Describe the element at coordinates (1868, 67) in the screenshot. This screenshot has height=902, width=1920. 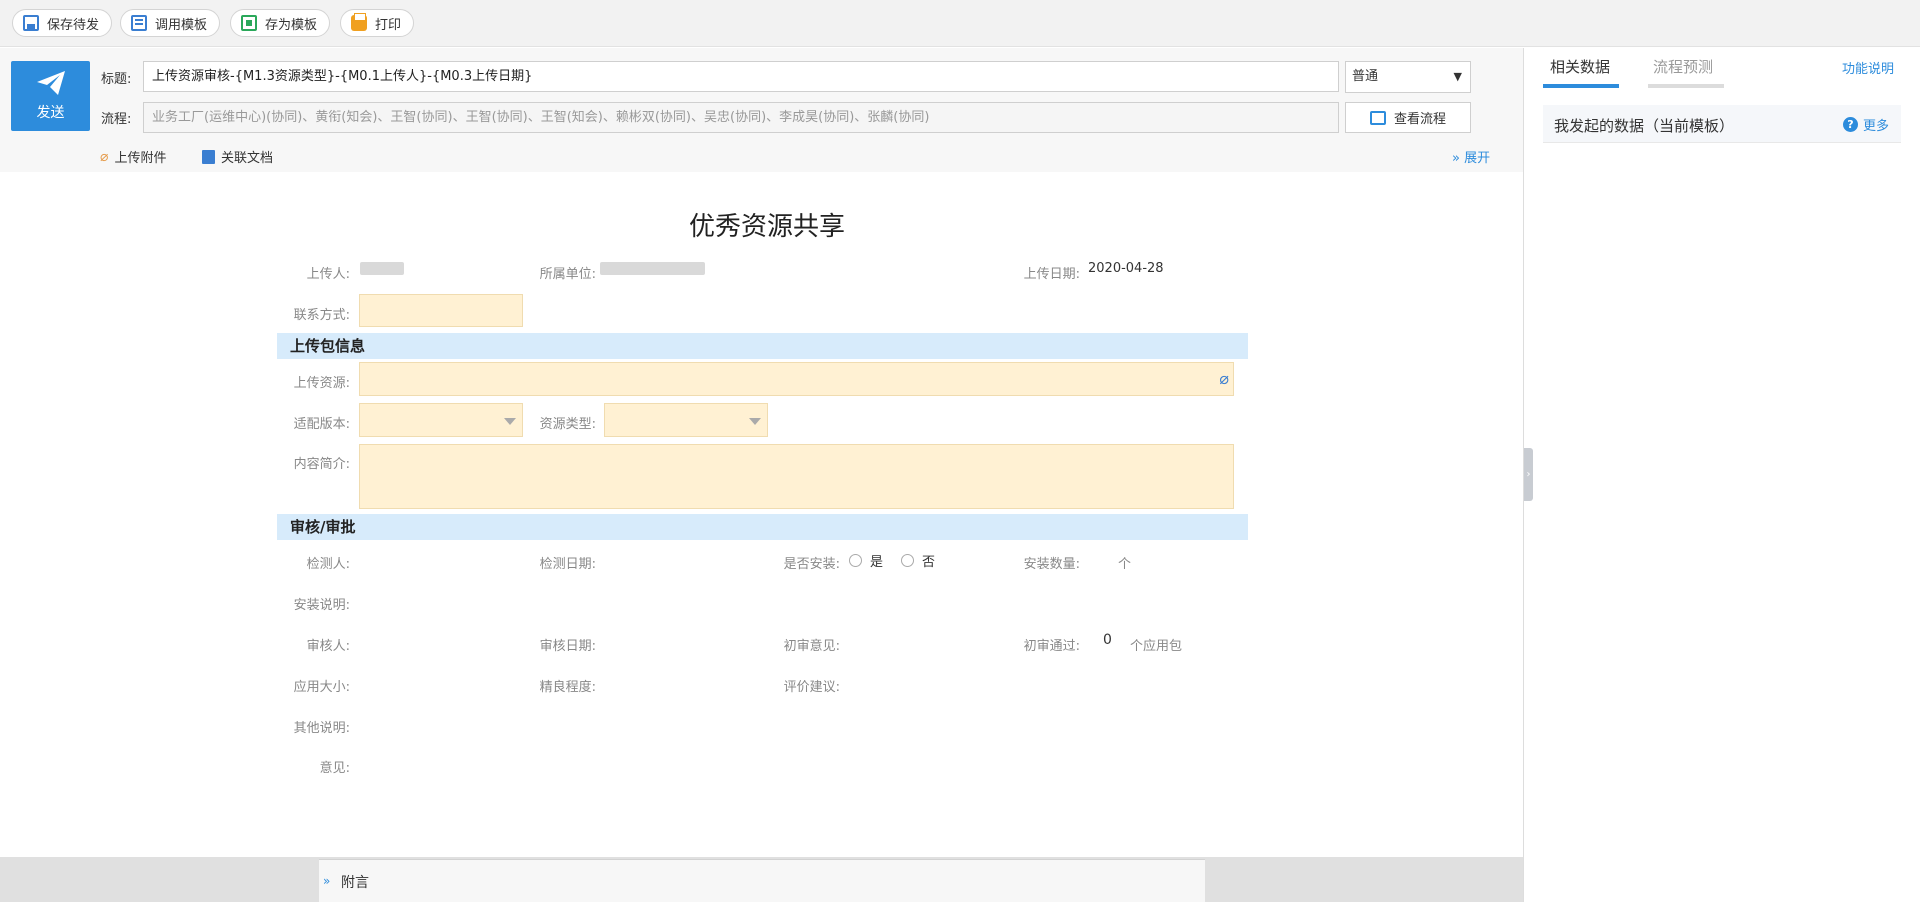
I see `function-description-link: 功能说明` at that location.